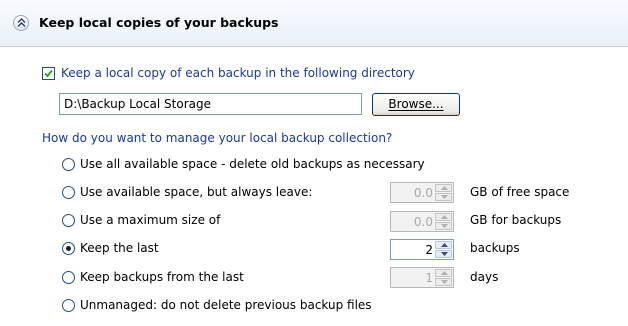 The image size is (628, 326). I want to click on keep-days-unit: days, so click(484, 277).